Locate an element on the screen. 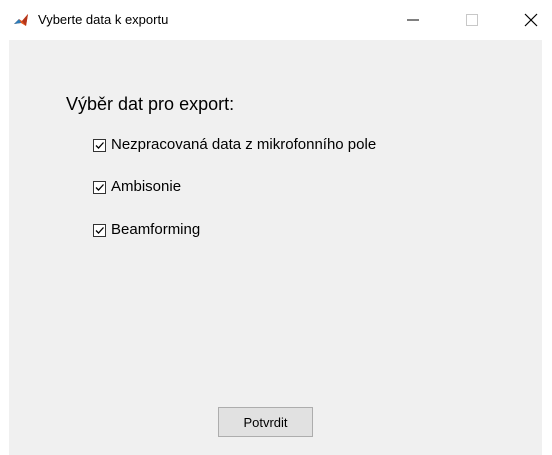  checkbox-ambisonics: Ambisonie is located at coordinates (137, 187).